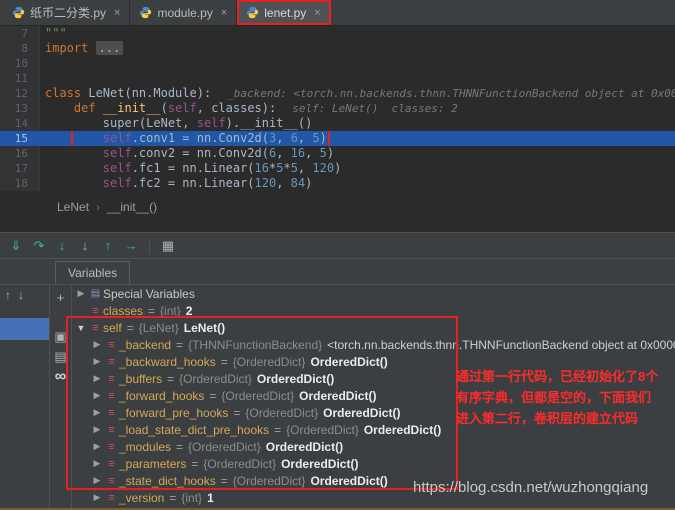  Describe the element at coordinates (39, 246) in the screenshot. I see `step-over-icon: ↷` at that location.